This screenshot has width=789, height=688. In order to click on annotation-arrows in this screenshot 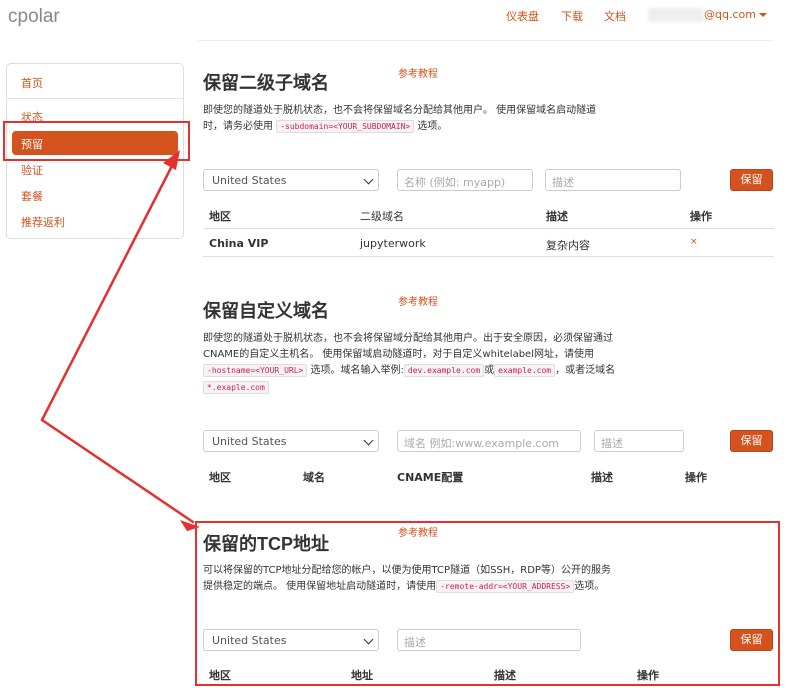, I will do `click(120, 340)`.